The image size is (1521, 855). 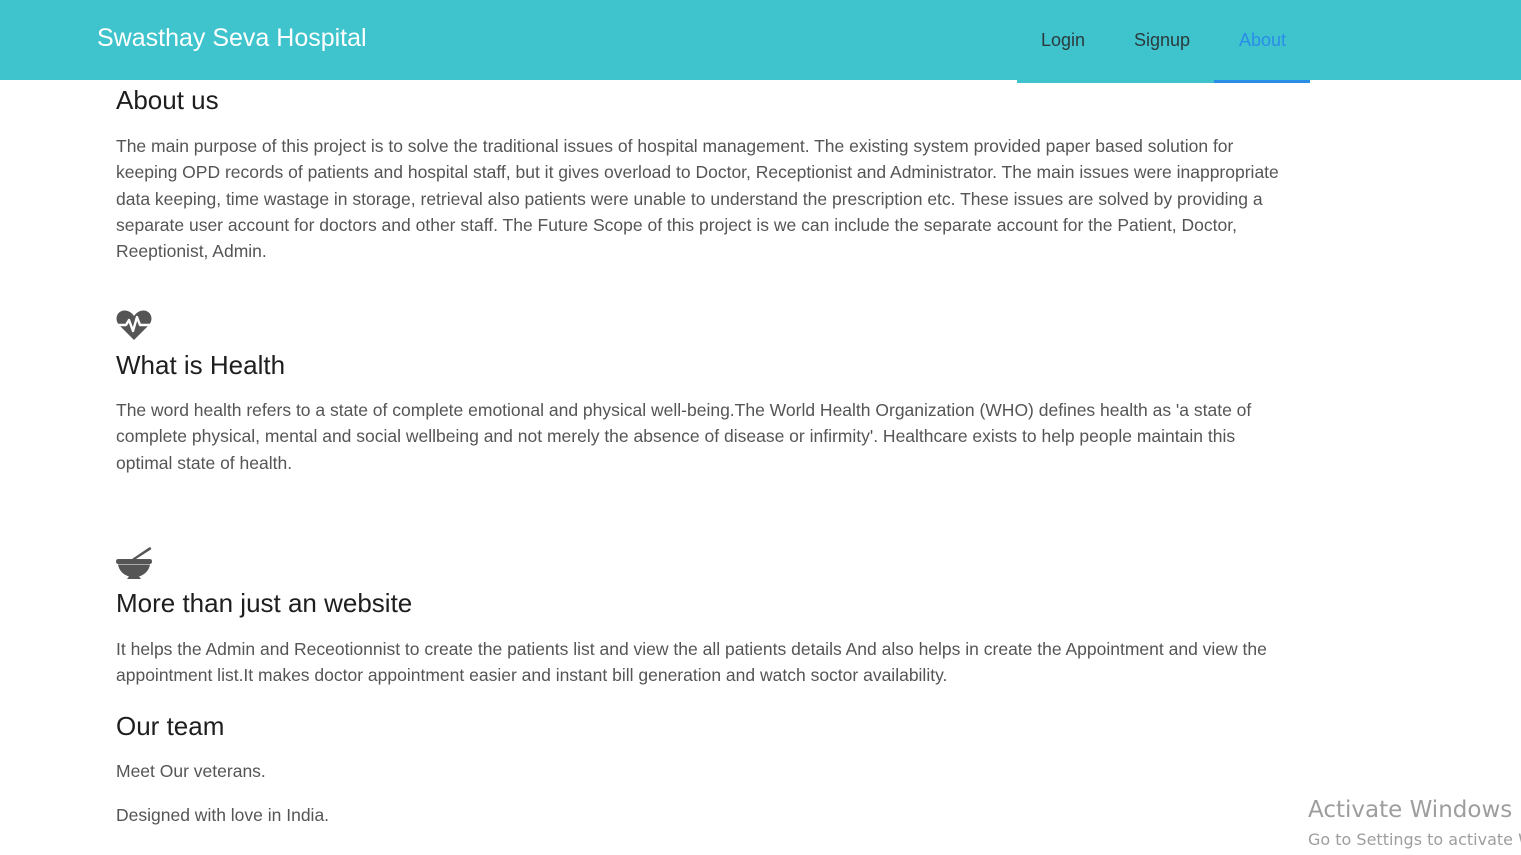 I want to click on mortar-pestle-icon, so click(x=134, y=563).